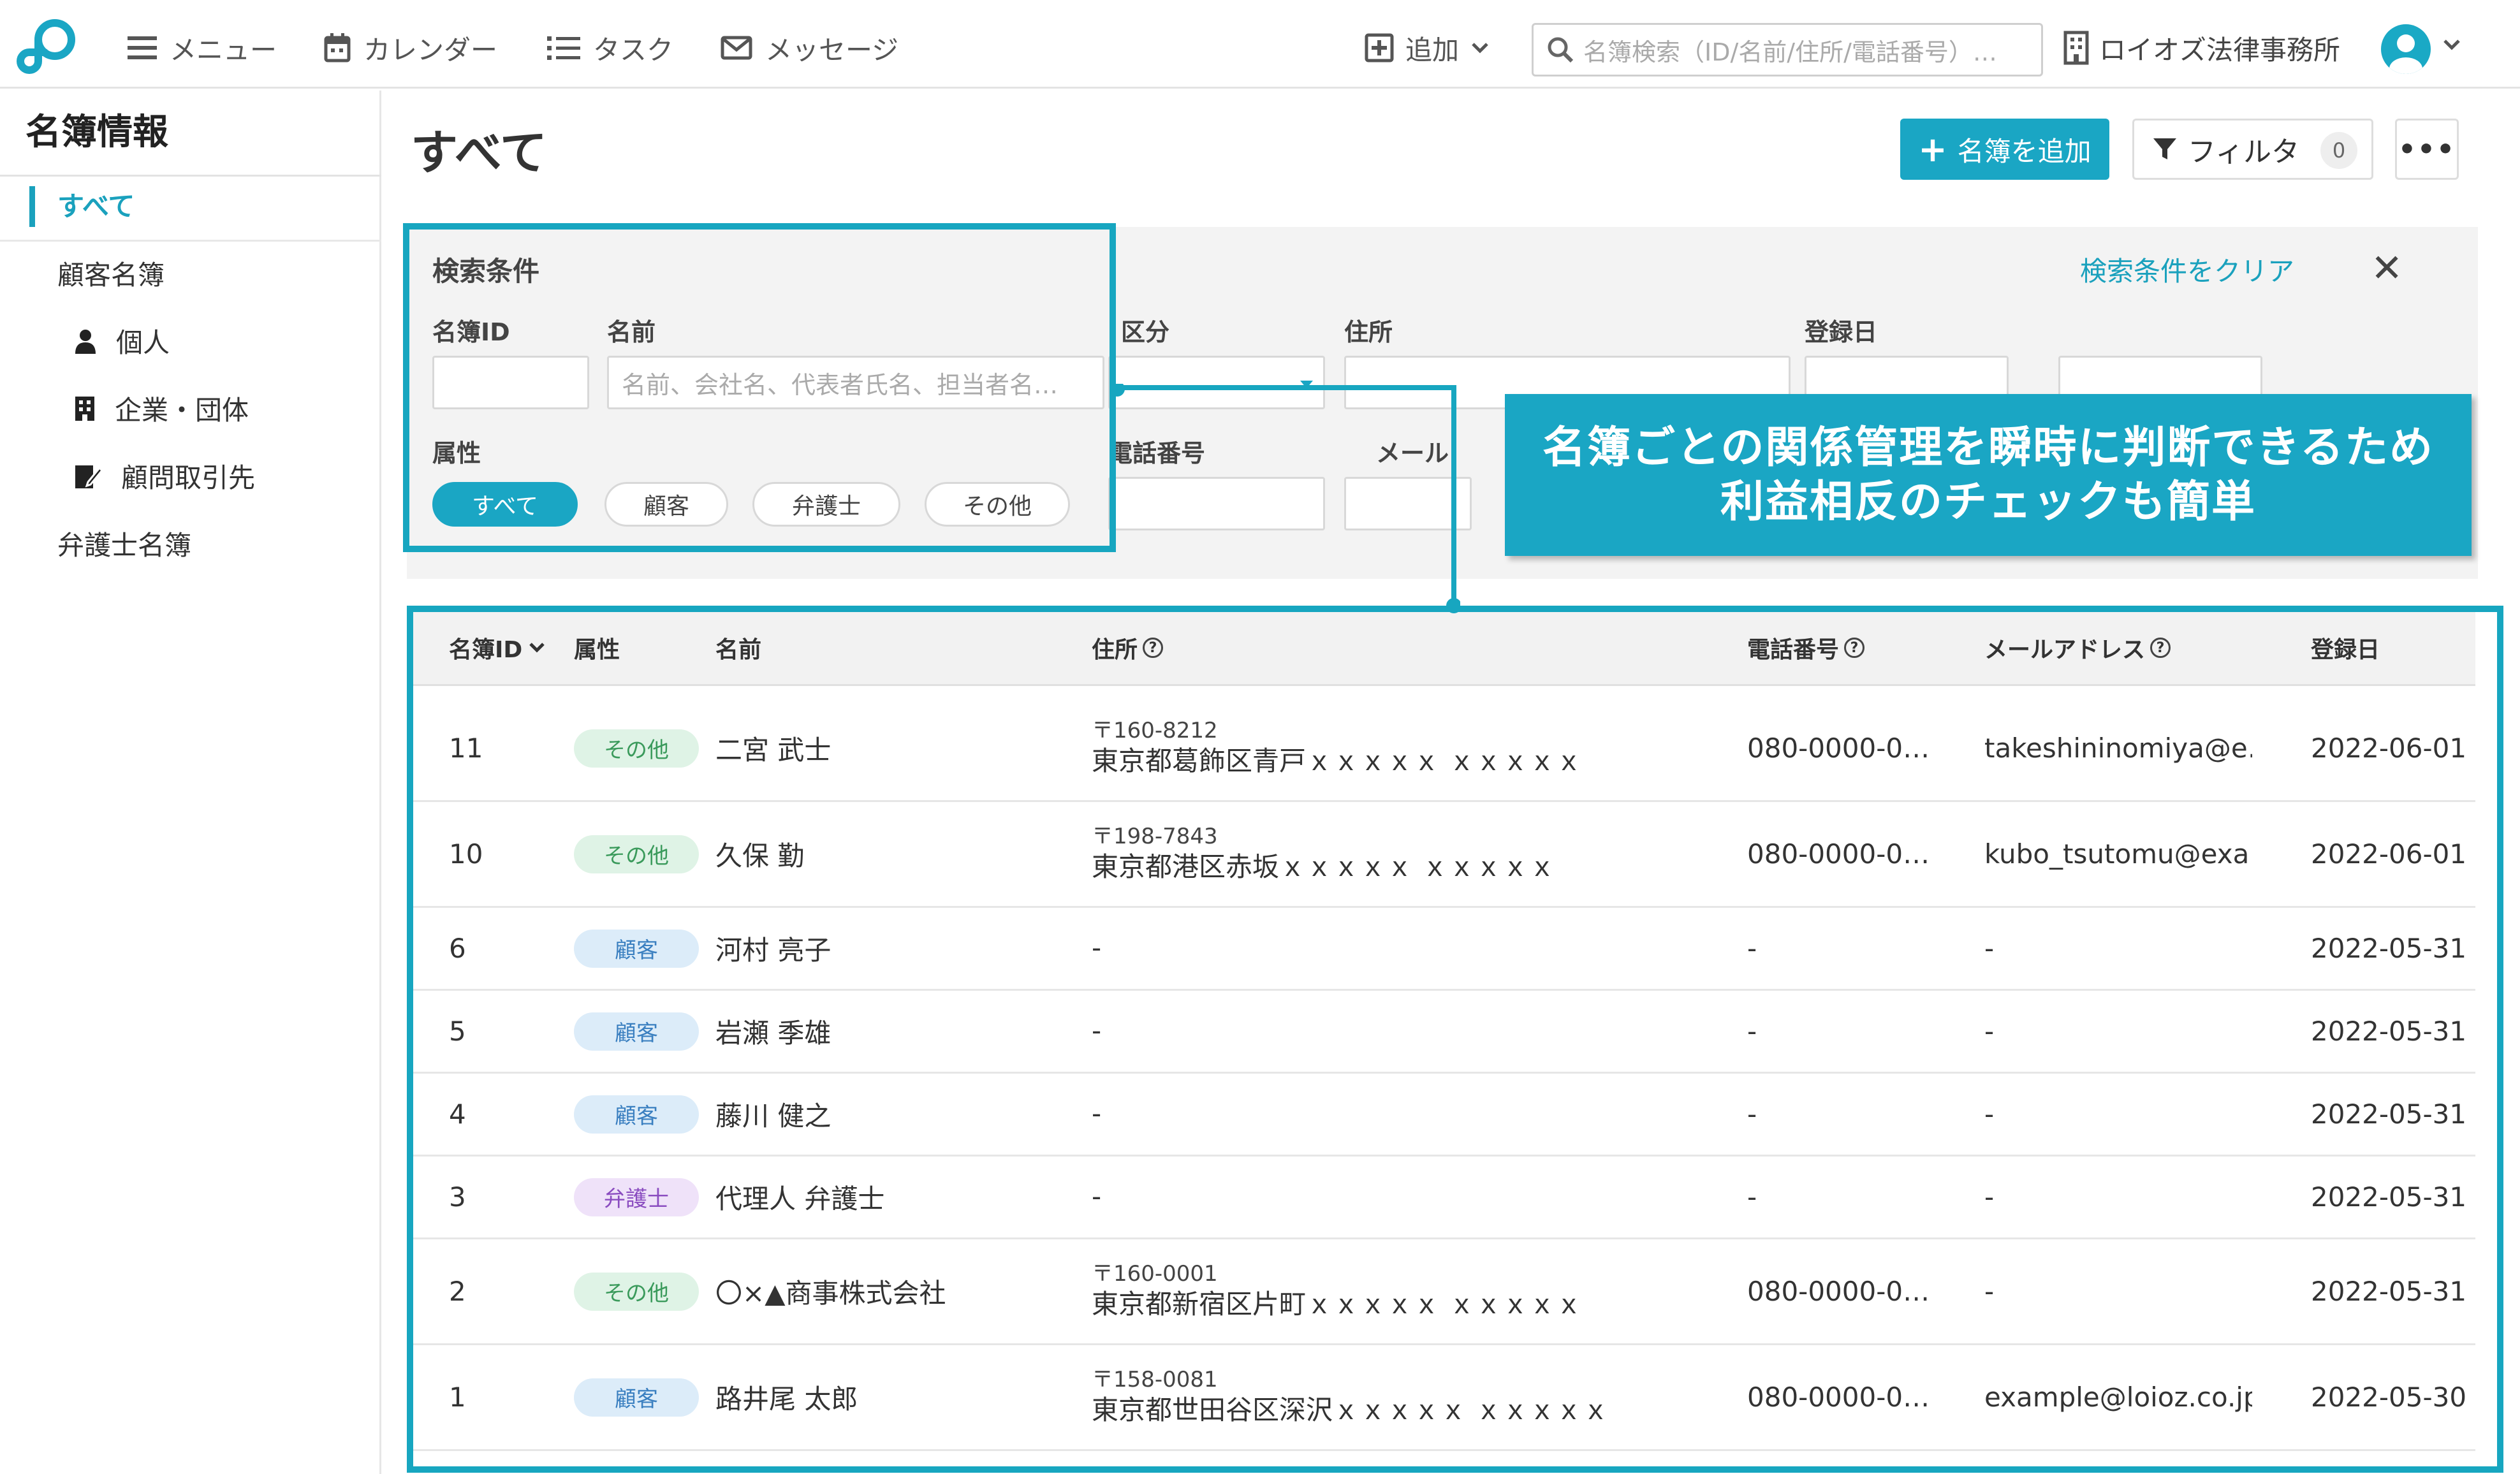 This screenshot has width=2520, height=1474. What do you see at coordinates (2338, 151) in the screenshot?
I see `filter-count-badge: 0` at bounding box center [2338, 151].